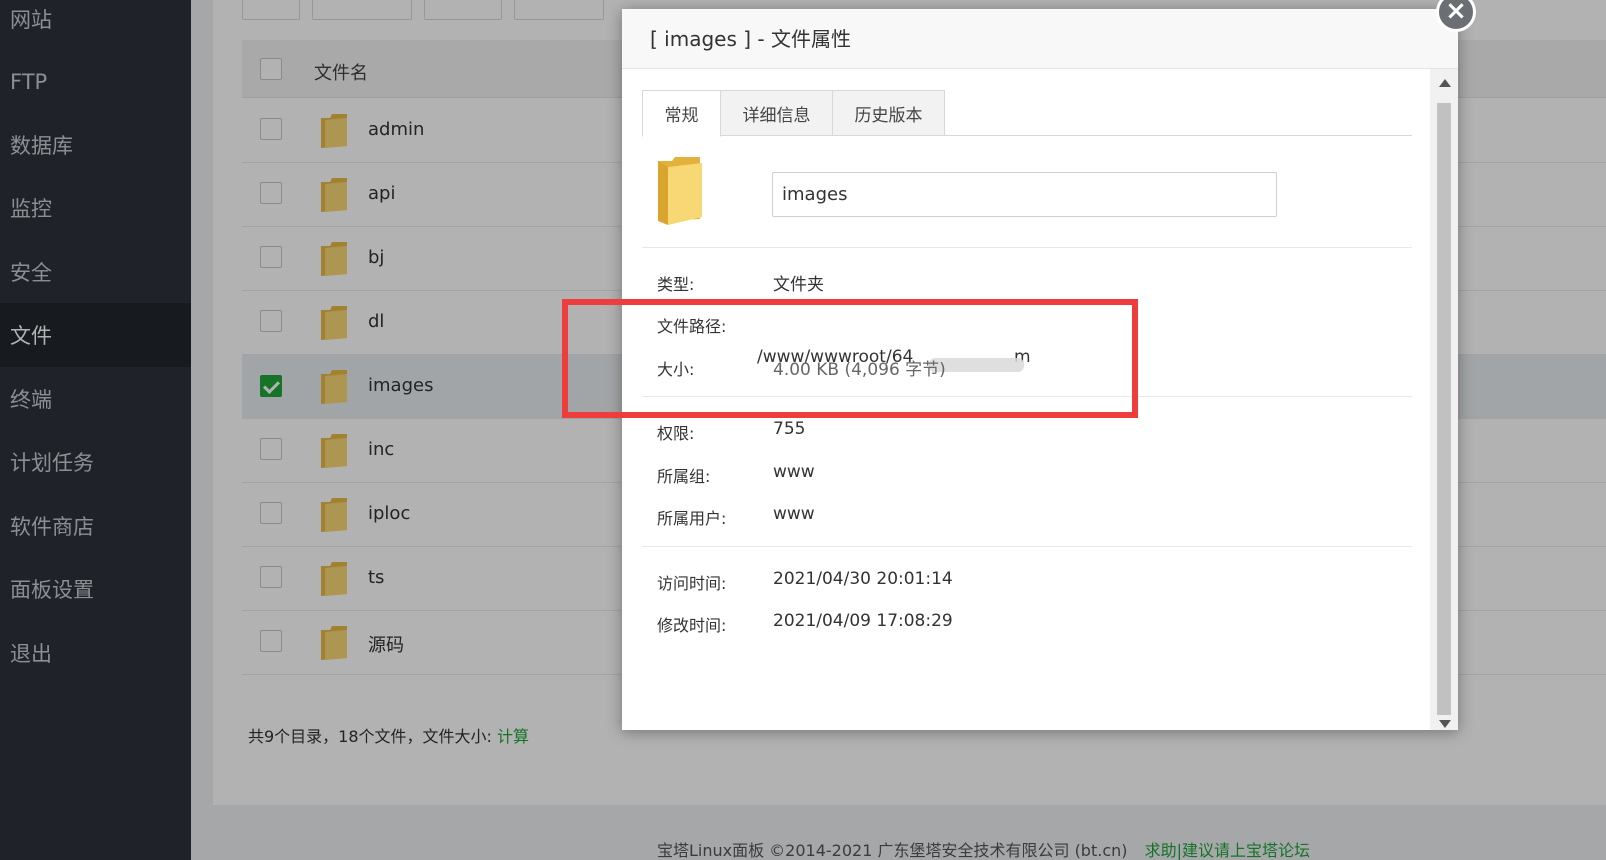 Image resolution: width=1606 pixels, height=860 pixels. Describe the element at coordinates (680, 191) in the screenshot. I see `folder-large-icon` at that location.